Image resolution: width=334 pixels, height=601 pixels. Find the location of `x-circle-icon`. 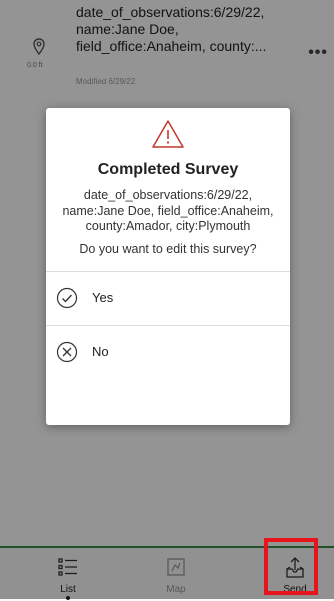

x-circle-icon is located at coordinates (67, 352).